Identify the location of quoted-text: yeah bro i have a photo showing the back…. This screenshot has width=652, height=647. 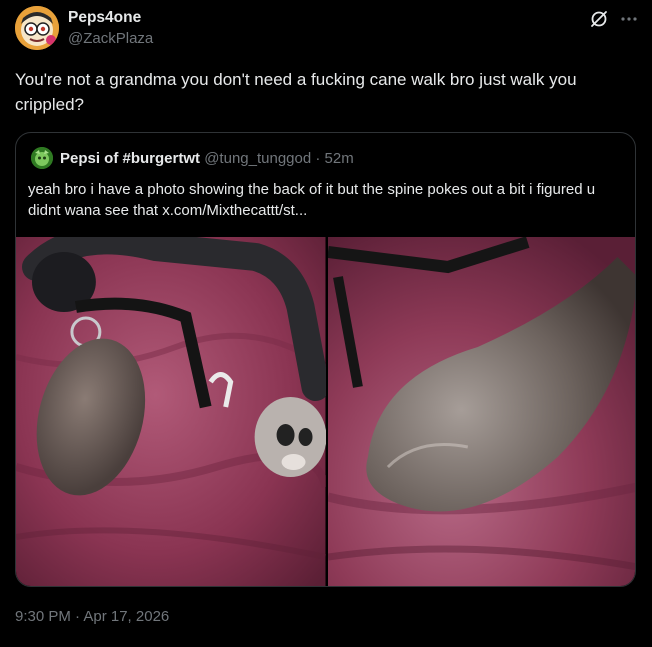
(312, 200).